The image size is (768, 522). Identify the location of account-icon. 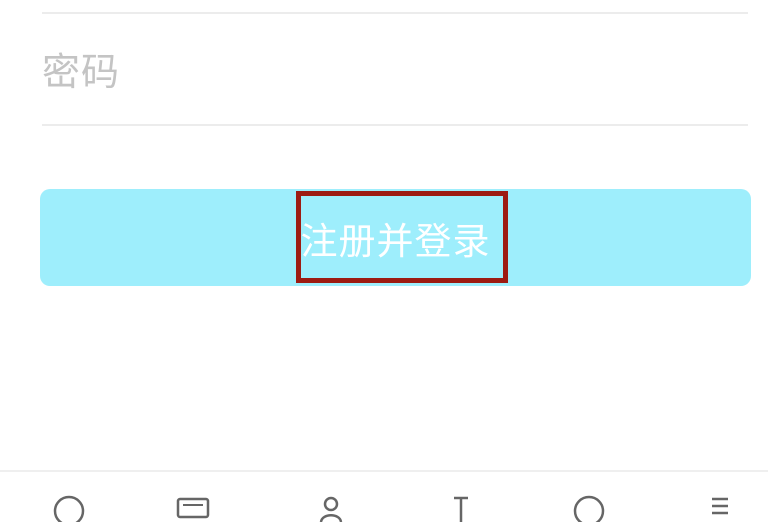
(330, 508).